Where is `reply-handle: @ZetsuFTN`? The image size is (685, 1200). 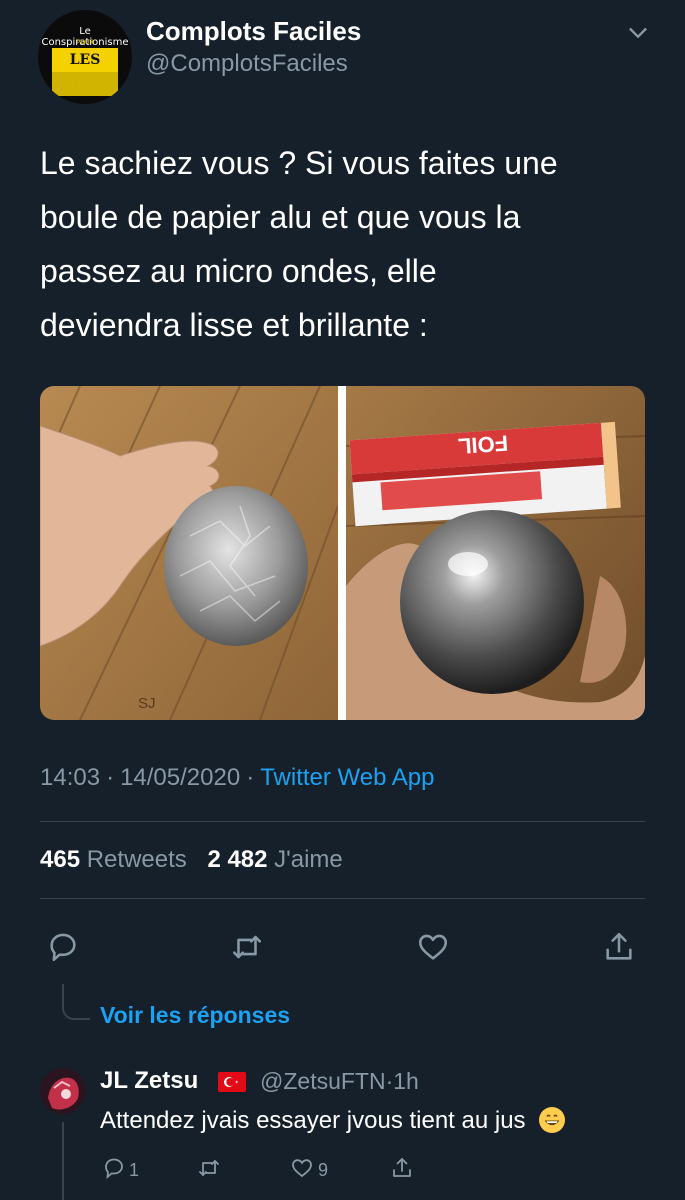 reply-handle: @ZetsuFTN is located at coordinates (323, 1081).